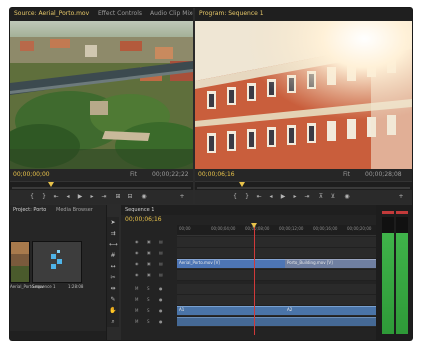  I want to click on track-lane-a4, so click(276, 322).